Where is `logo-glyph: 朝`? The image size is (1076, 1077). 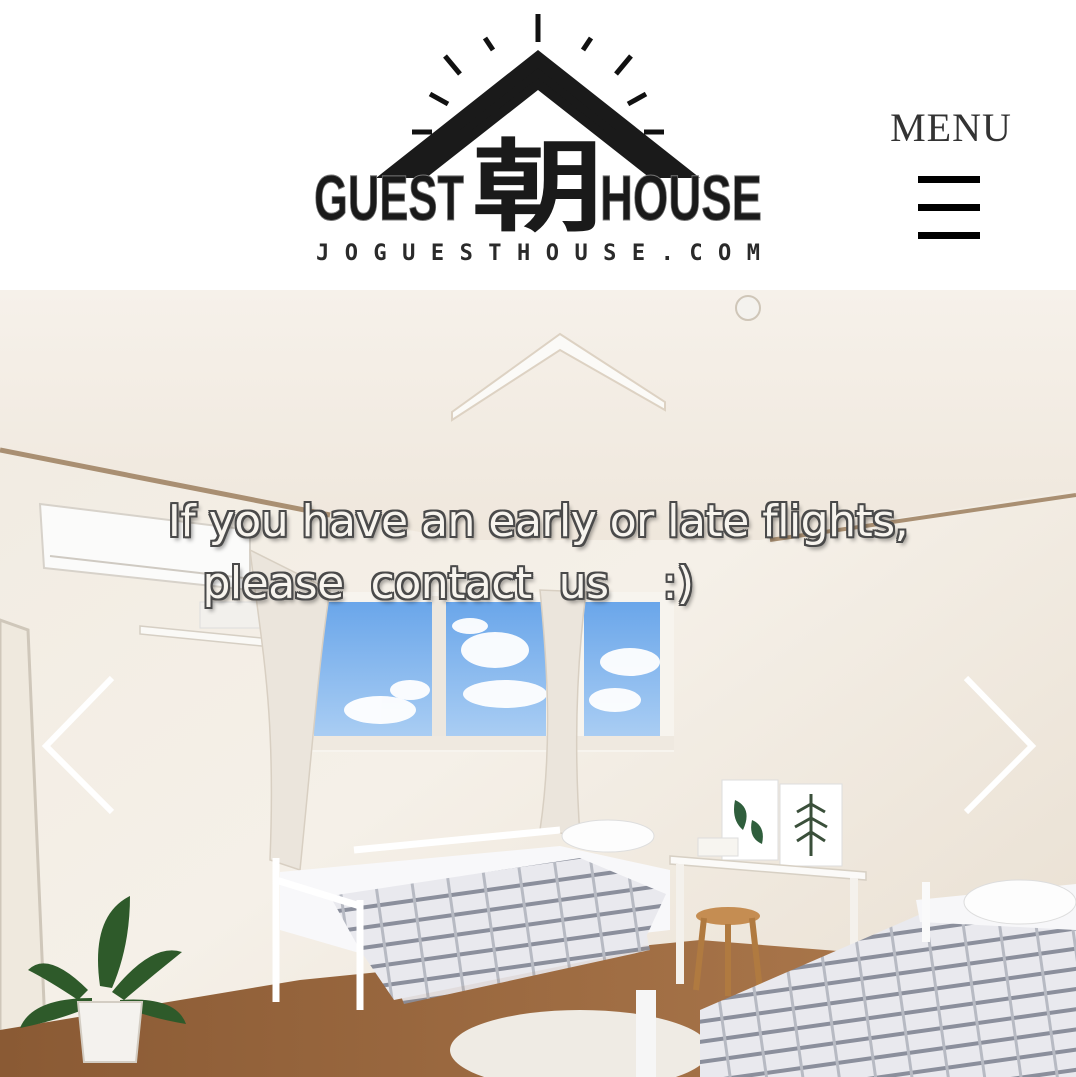 logo-glyph: 朝 is located at coordinates (538, 187).